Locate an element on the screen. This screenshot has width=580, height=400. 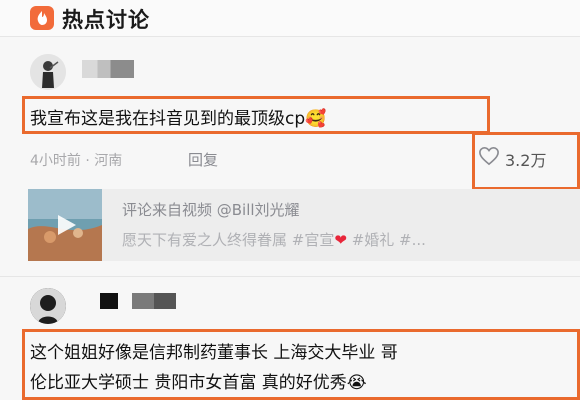
reply-button: 回复 is located at coordinates (203, 159).